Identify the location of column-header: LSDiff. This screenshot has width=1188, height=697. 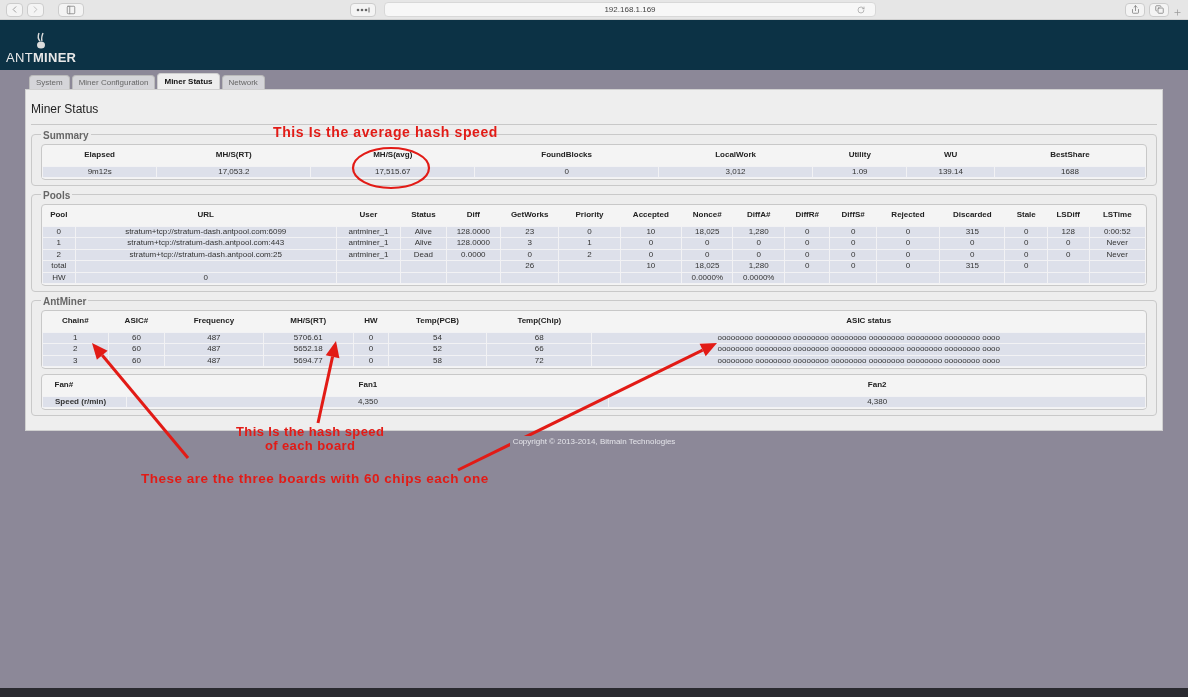
(1068, 215).